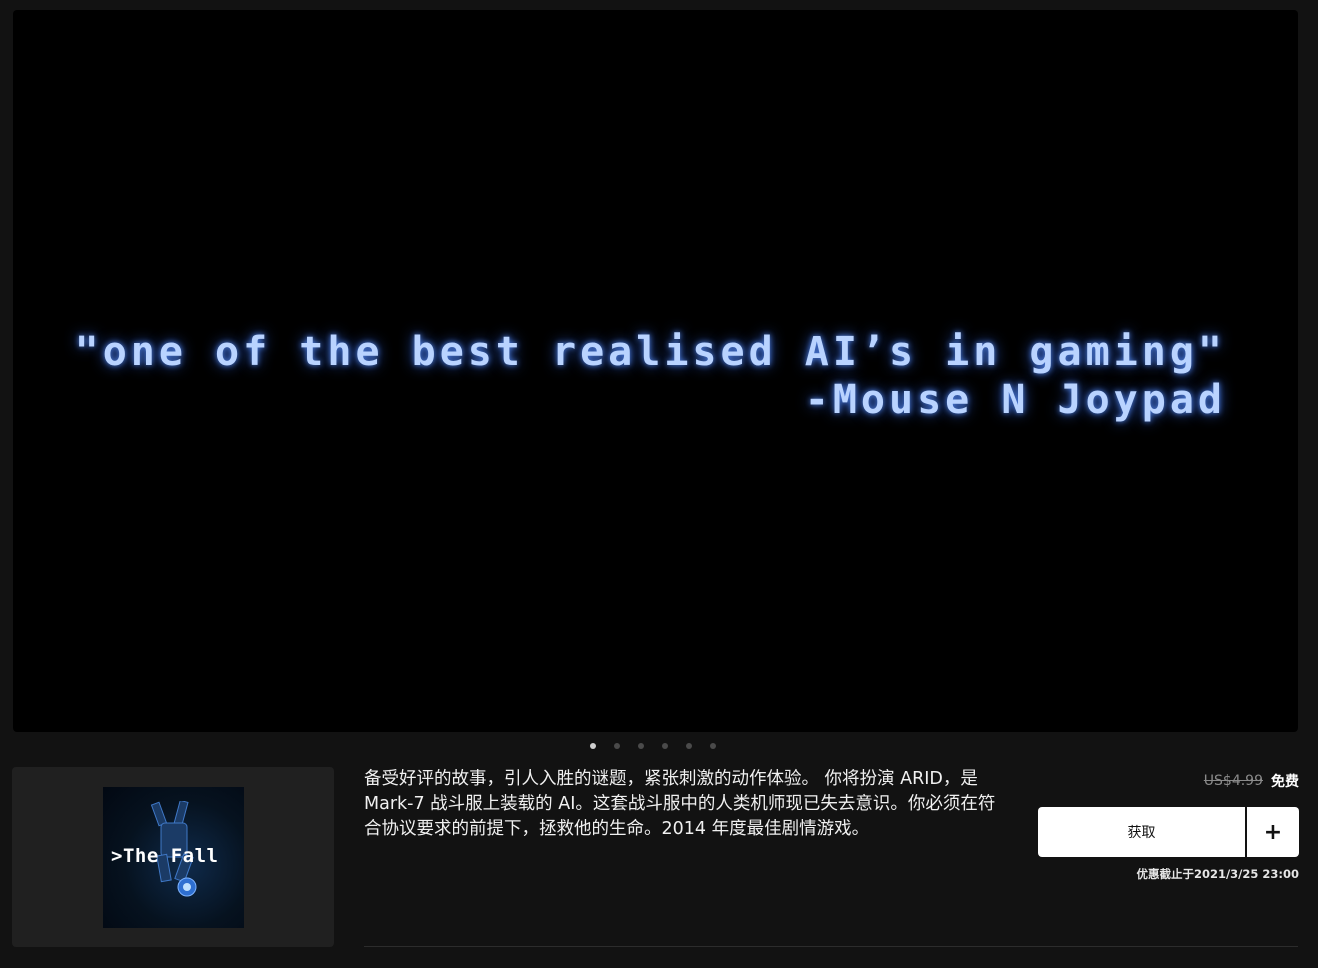 The image size is (1318, 968). What do you see at coordinates (1217, 874) in the screenshot?
I see `deal-end-text: 优惠截止于2021/3/25 23:00` at bounding box center [1217, 874].